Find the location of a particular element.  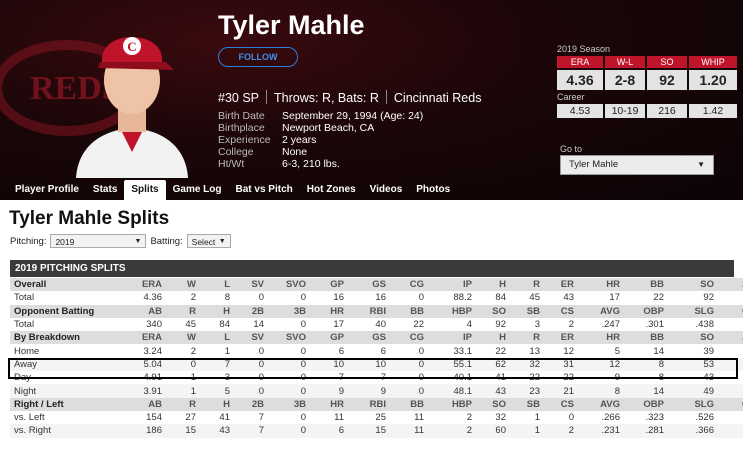

team-link: Cincinnati Reds is located at coordinates (438, 98).